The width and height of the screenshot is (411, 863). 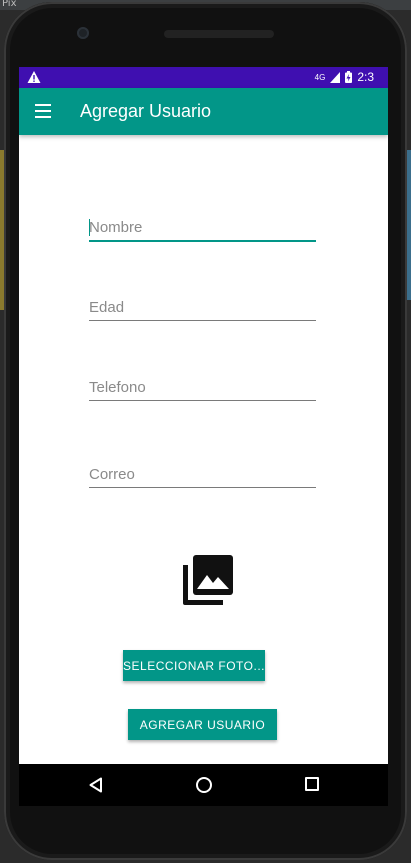 I want to click on correo-input, so click(x=202, y=474).